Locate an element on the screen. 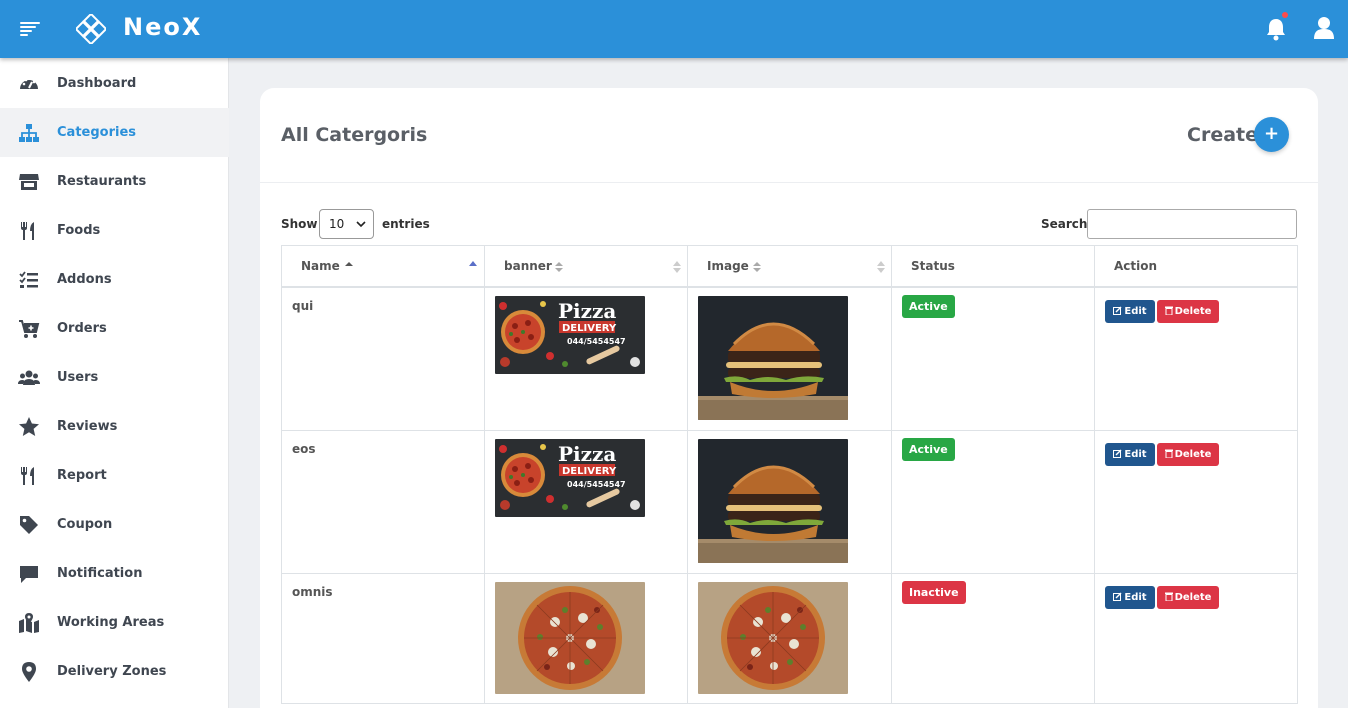  map-marker-icon is located at coordinates (29, 672).